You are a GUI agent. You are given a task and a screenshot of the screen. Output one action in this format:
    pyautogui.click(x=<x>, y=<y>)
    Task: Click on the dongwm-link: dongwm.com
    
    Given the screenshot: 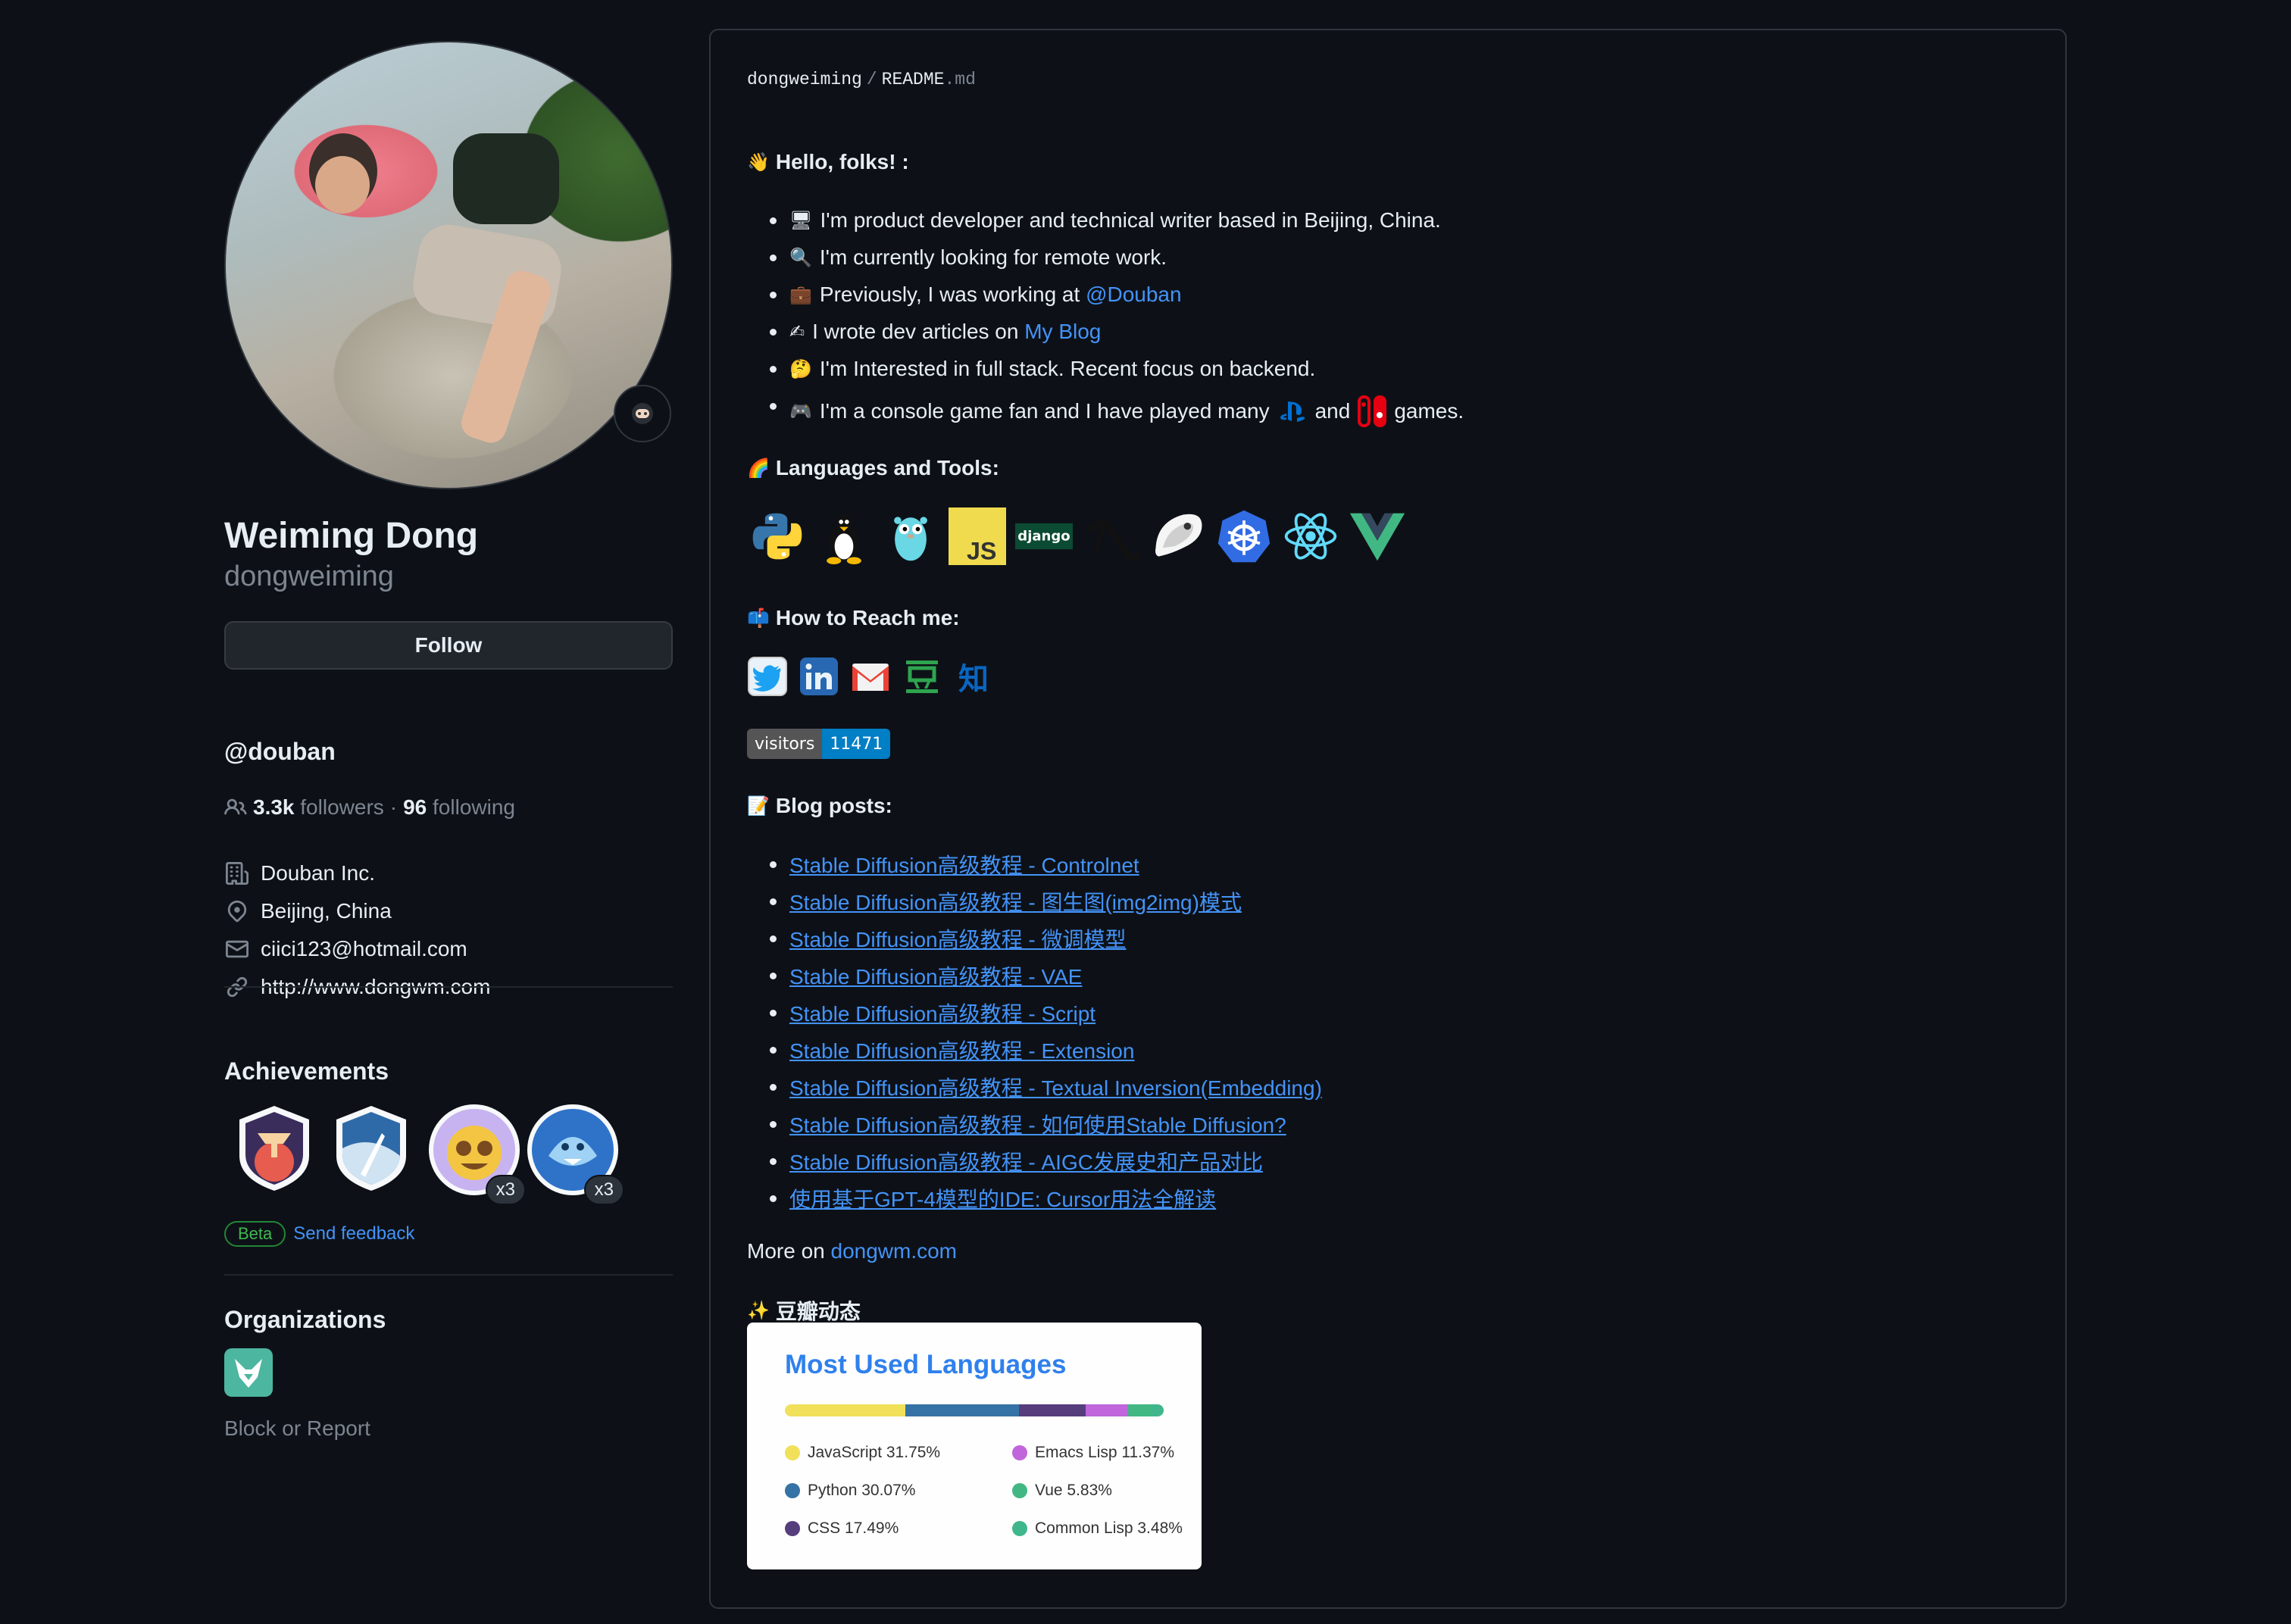 What is the action you would take?
    pyautogui.click(x=895, y=1251)
    